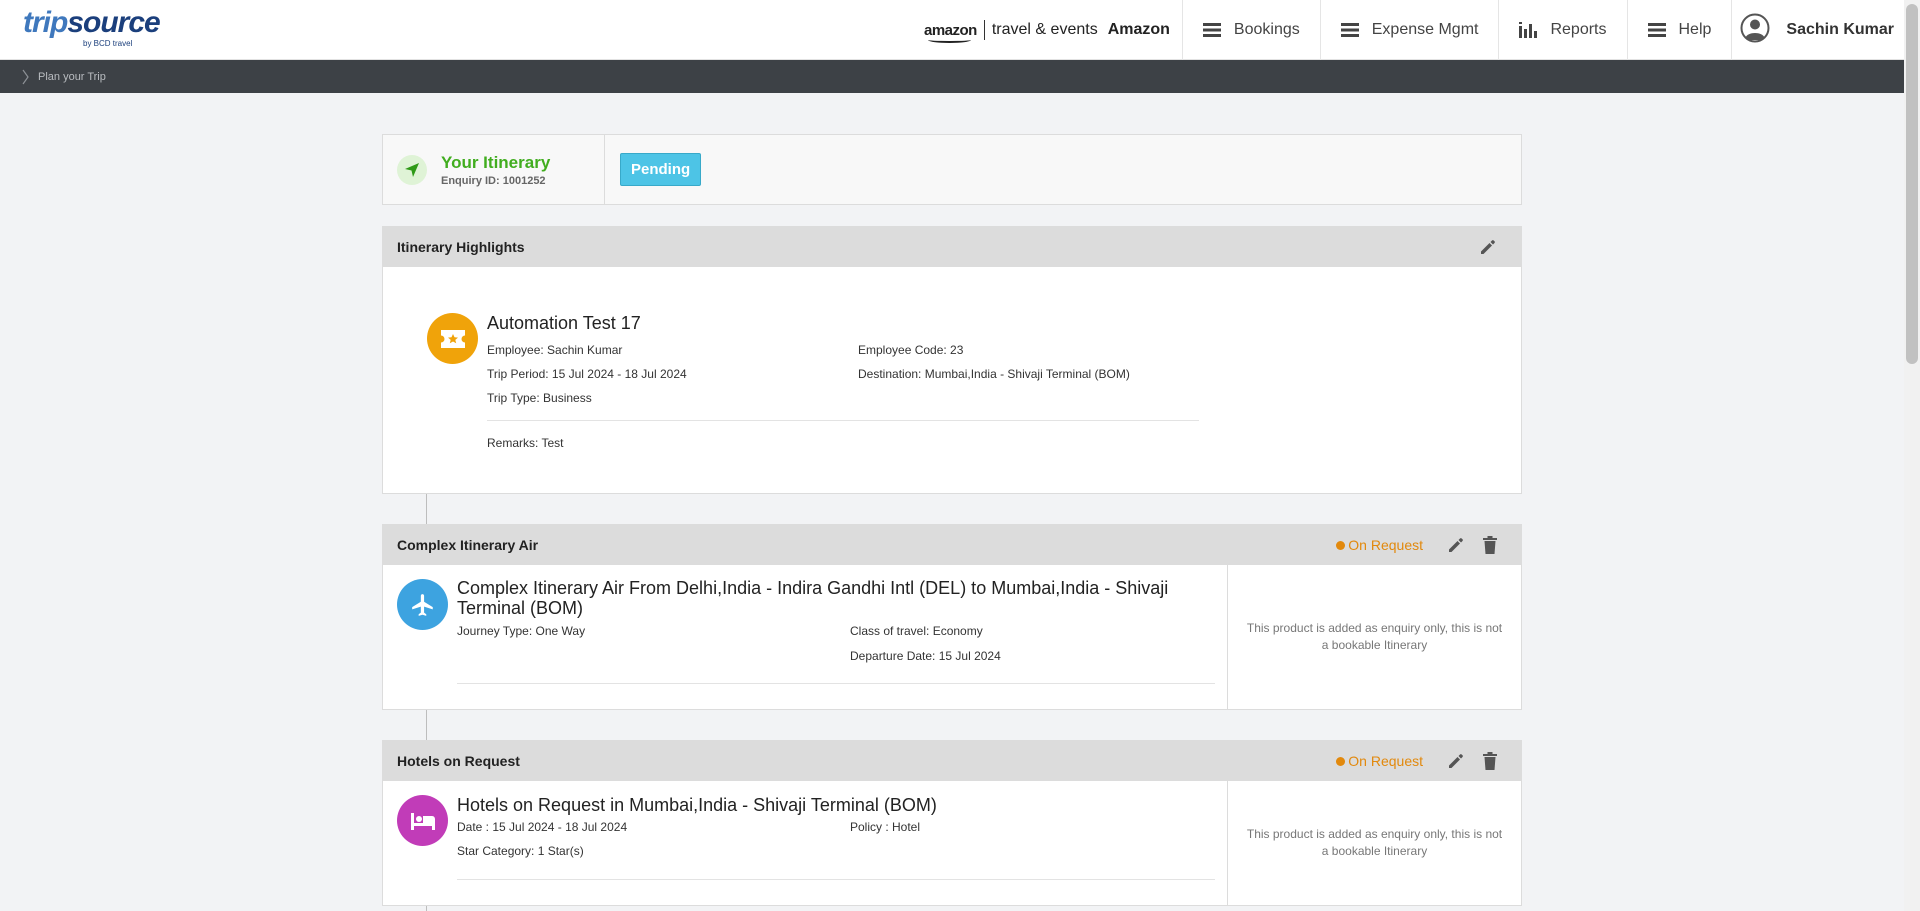 The height and width of the screenshot is (911, 1920). What do you see at coordinates (1695, 29) in the screenshot?
I see `nav-help-label: Help` at bounding box center [1695, 29].